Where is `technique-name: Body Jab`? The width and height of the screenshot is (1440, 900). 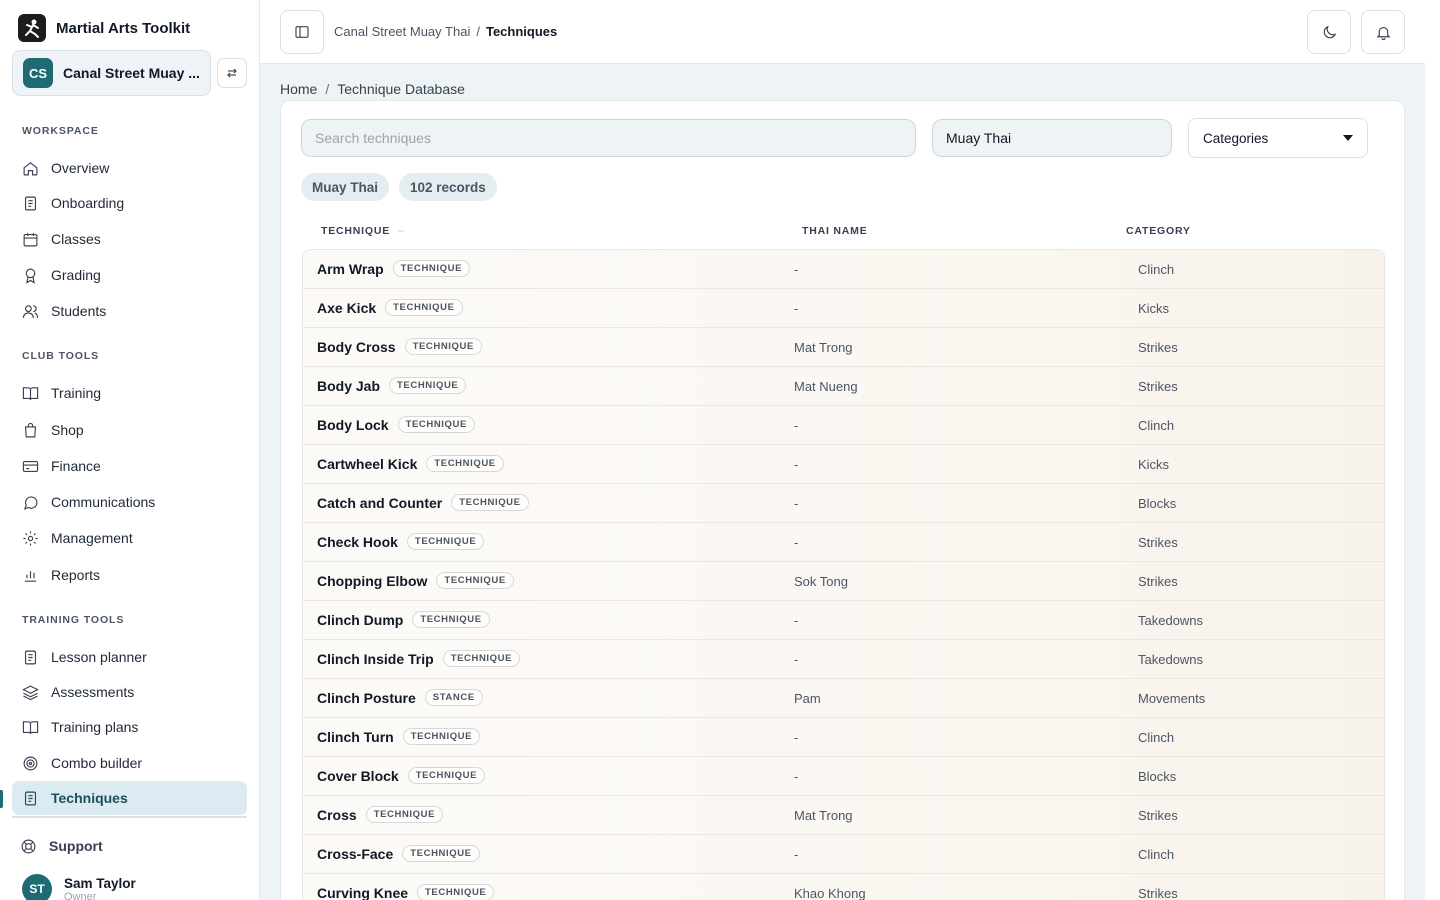 technique-name: Body Jab is located at coordinates (348, 386).